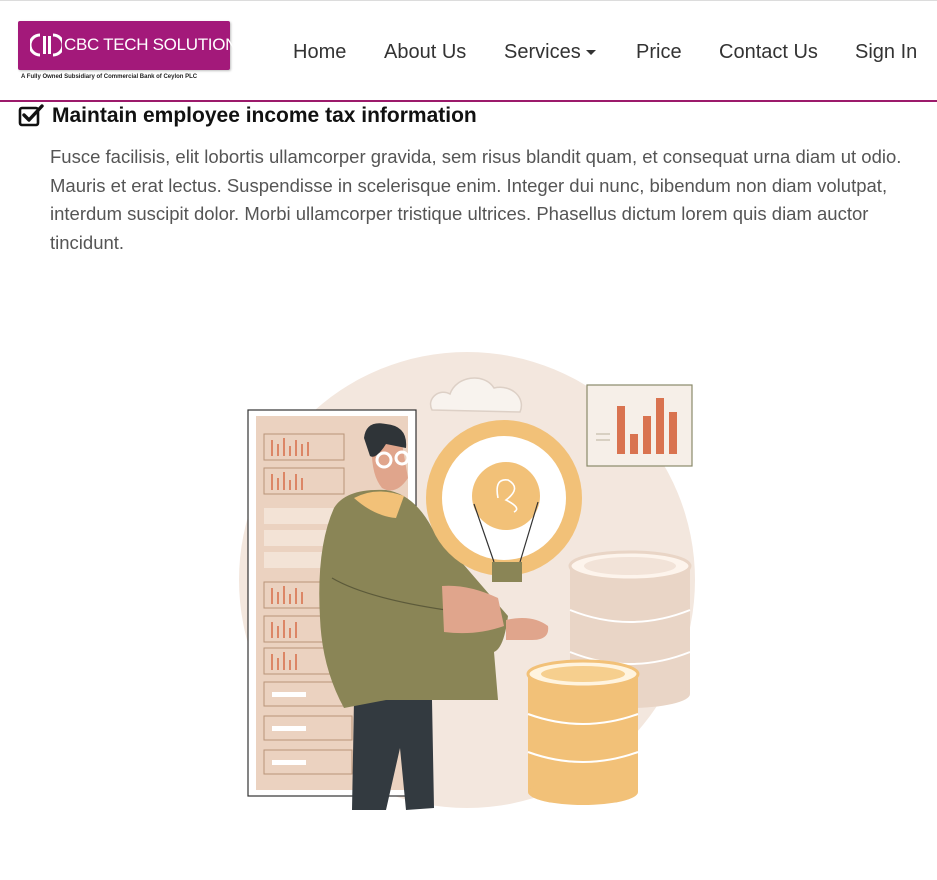 Image resolution: width=937 pixels, height=880 pixels. Describe the element at coordinates (886, 52) in the screenshot. I see `nav-sign-in: Sign In` at that location.